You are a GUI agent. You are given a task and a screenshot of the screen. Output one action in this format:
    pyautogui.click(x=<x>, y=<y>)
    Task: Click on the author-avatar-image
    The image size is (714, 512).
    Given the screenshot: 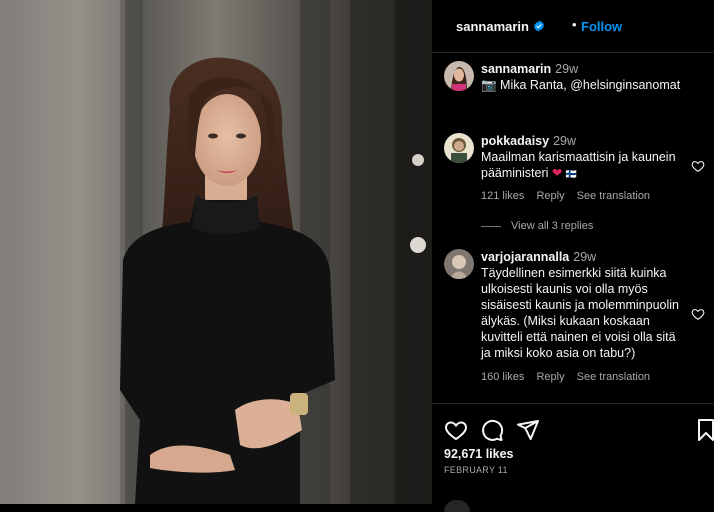 What is the action you would take?
    pyautogui.click(x=459, y=76)
    